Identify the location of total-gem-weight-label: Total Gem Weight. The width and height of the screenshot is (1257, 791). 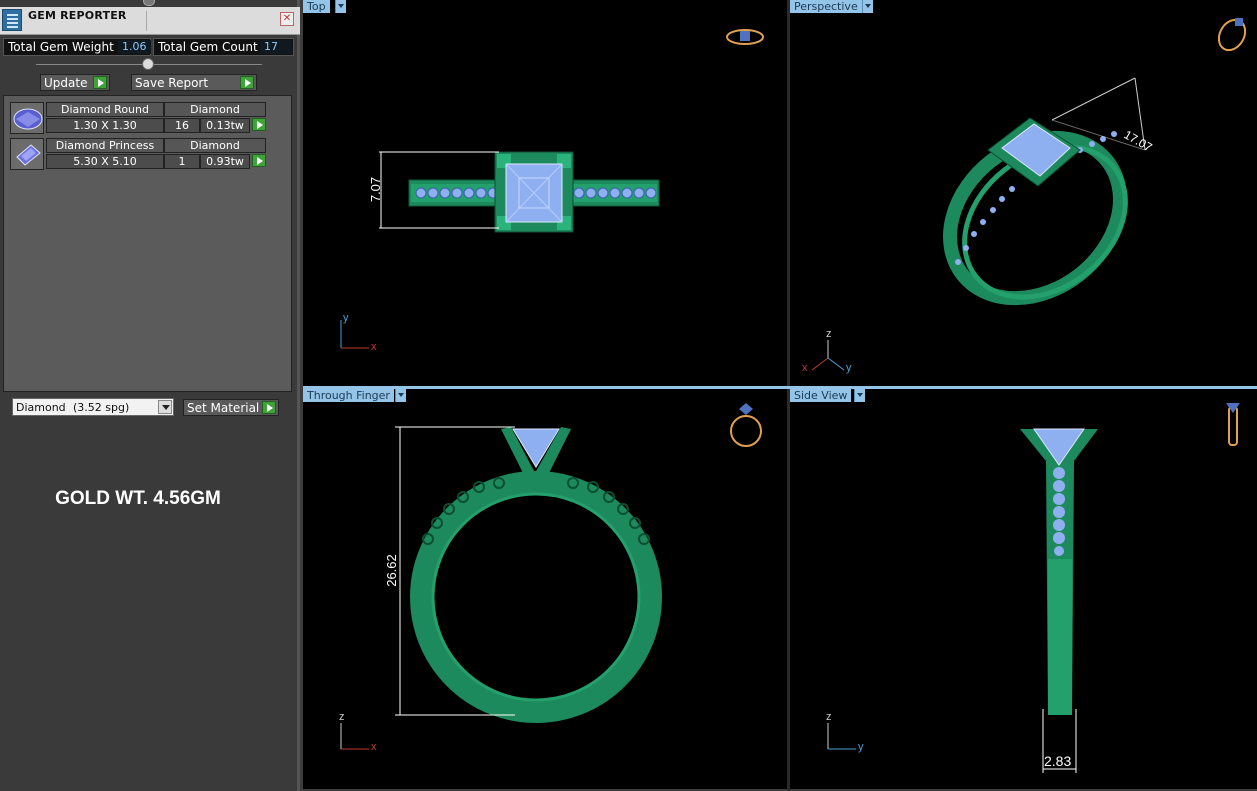
(61, 47).